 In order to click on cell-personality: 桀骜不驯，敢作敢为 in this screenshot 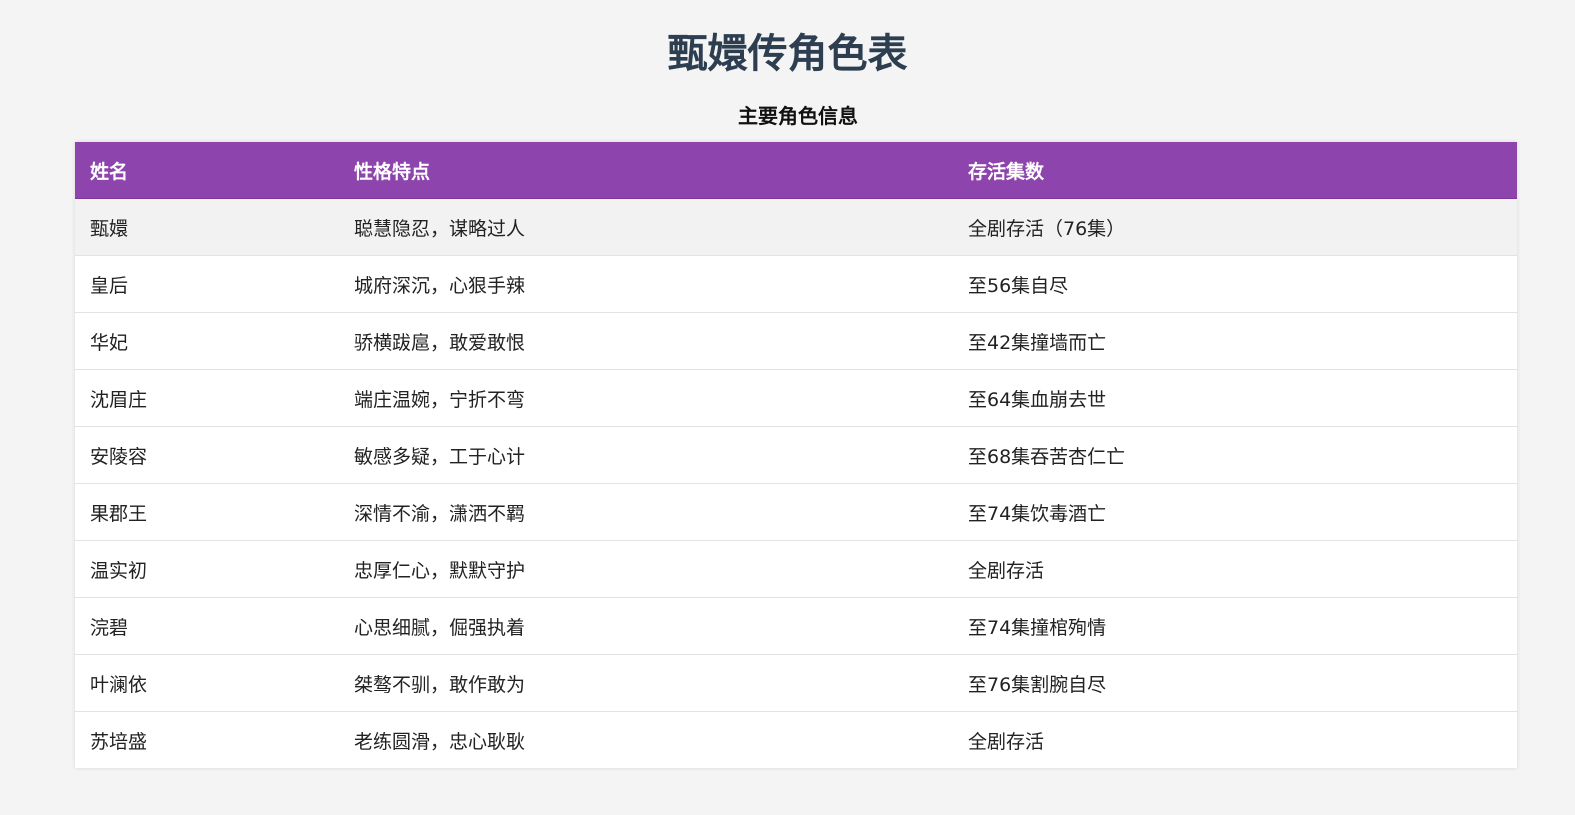, I will do `click(646, 683)`.